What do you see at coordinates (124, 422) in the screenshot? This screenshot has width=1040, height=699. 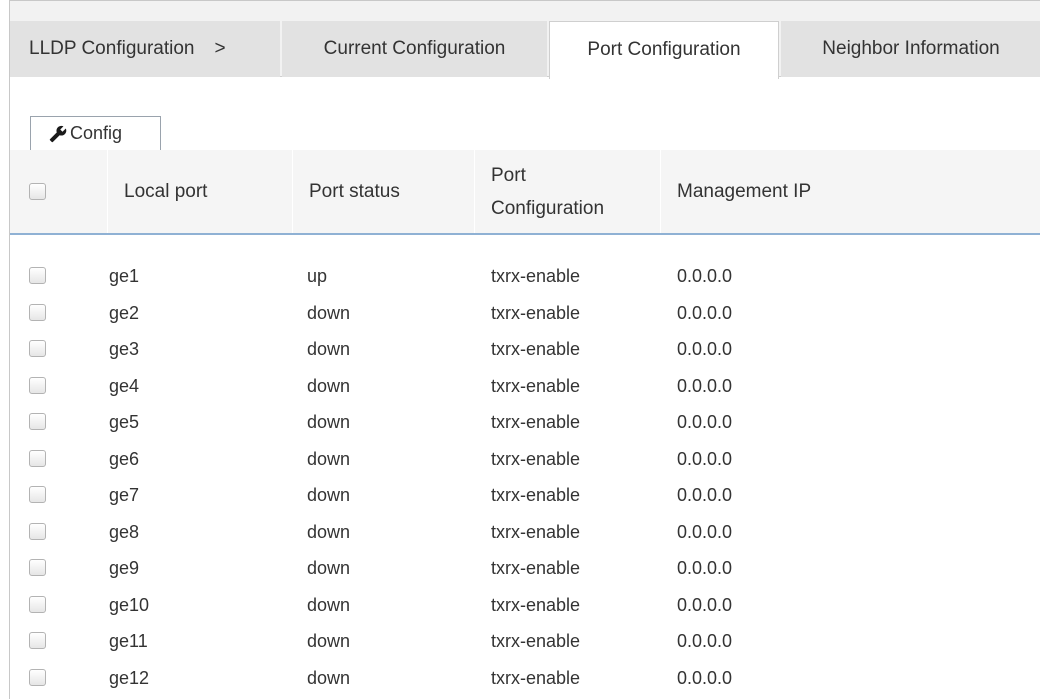 I see `cell-local-port: ge5` at bounding box center [124, 422].